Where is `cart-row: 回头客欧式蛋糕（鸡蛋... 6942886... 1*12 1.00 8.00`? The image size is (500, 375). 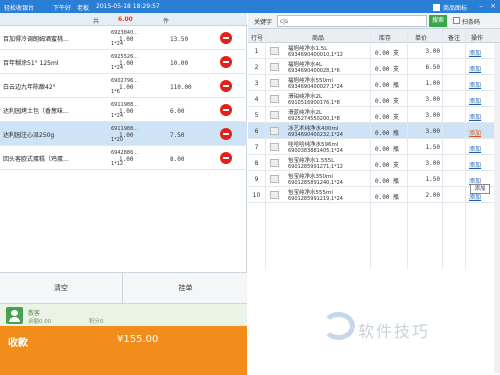 cart-row: 回头客欧式蛋糕（鸡蛋... 6942886... 1*12 1.00 8.00 is located at coordinates (123, 158).